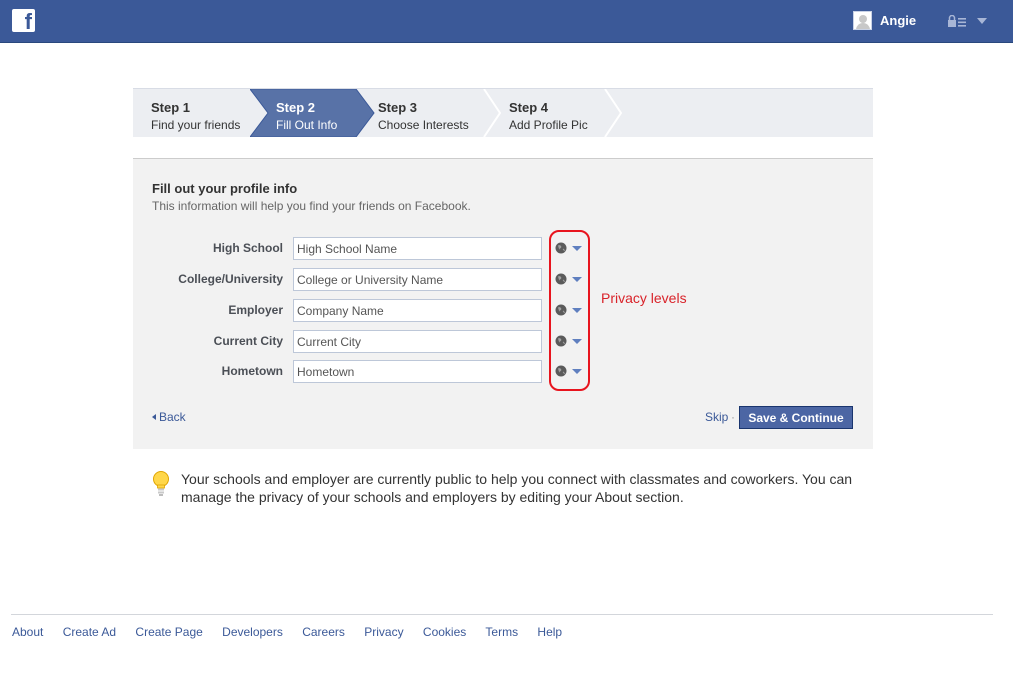  Describe the element at coordinates (502, 614) in the screenshot. I see `footer-divider` at that location.